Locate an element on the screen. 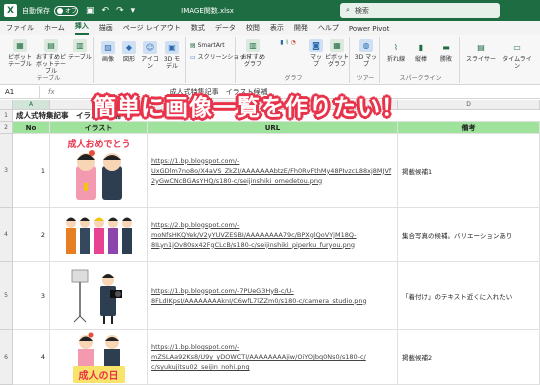  cell-no-3: 3 is located at coordinates (31, 296).